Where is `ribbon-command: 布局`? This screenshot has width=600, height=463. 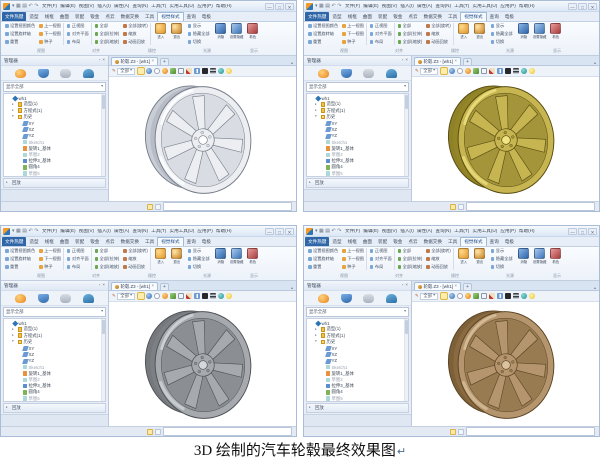 ribbon-command: 布局 is located at coordinates (380, 266).